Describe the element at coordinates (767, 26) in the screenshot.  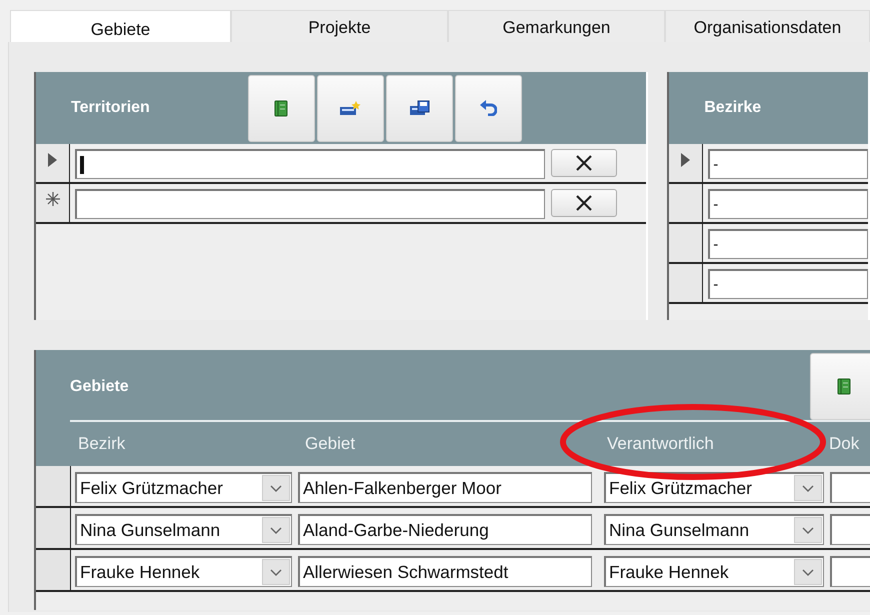
I see `tab: Organisationsdaten` at that location.